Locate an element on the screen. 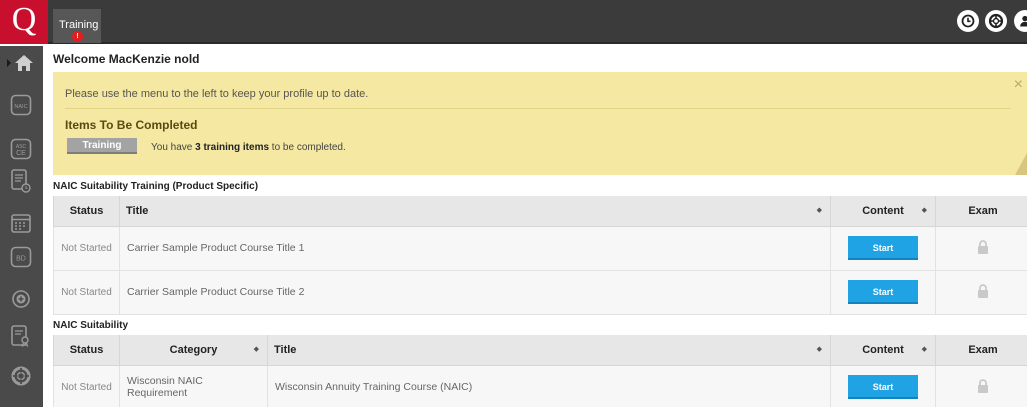 The width and height of the screenshot is (1027, 407). sidebar-item-support is located at coordinates (21, 376).